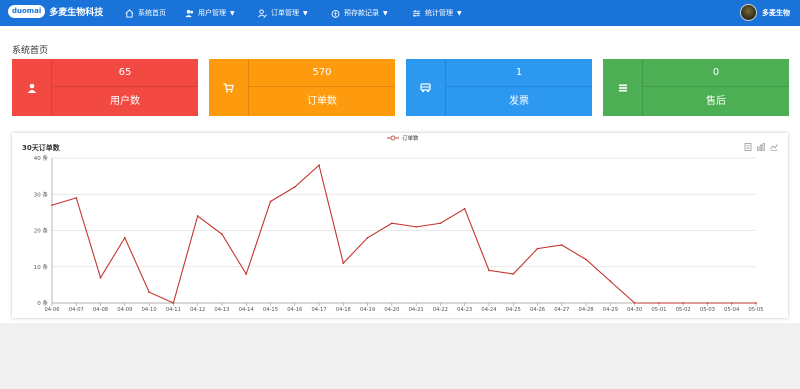 The height and width of the screenshot is (389, 800). What do you see at coordinates (197, 310) in the screenshot?
I see `x-tick-label: 04-12` at bounding box center [197, 310].